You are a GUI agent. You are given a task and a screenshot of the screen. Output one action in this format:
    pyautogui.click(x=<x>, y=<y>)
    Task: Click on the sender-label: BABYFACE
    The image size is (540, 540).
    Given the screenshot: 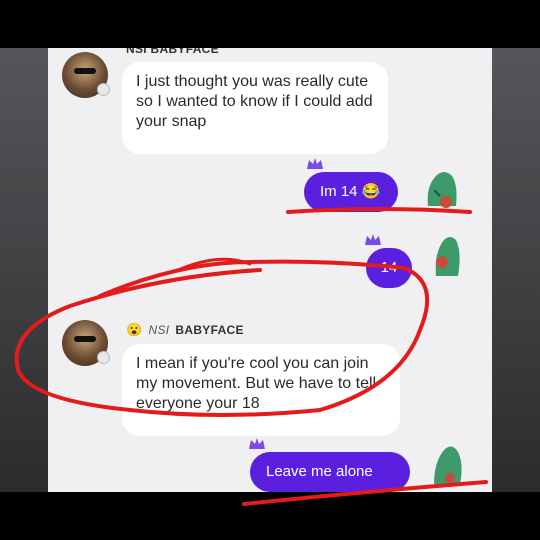 What is the action you would take?
    pyautogui.click(x=209, y=330)
    